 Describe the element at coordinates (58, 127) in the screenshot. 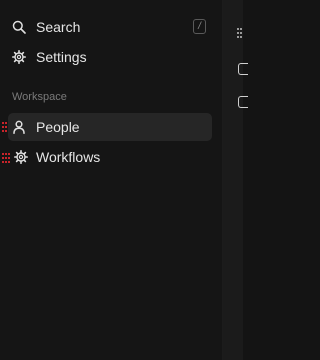

I see `sidebar-item-label: People` at that location.